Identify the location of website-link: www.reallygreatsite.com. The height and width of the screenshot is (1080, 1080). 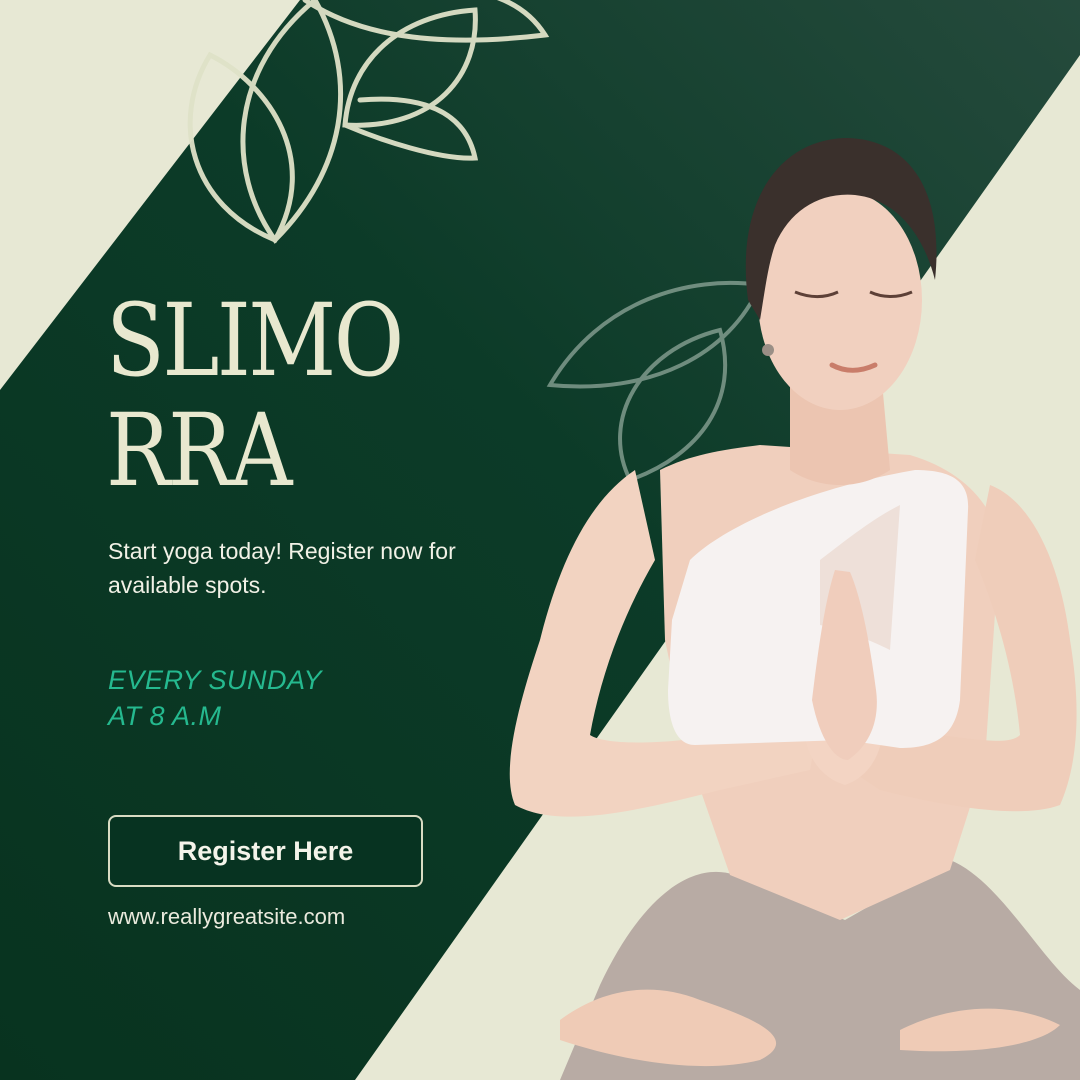
(226, 917).